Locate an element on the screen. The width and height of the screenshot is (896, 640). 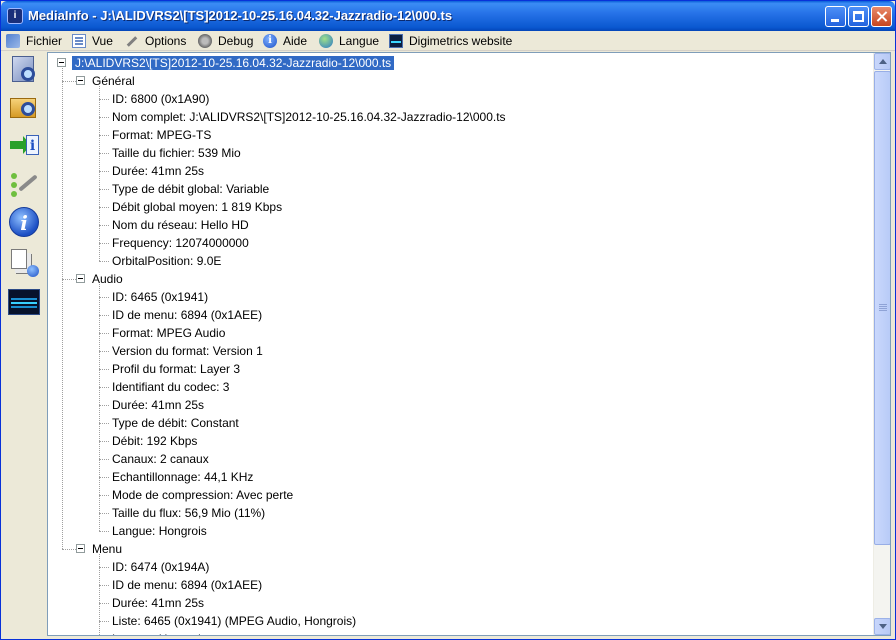
minimize-button is located at coordinates (835, 16).